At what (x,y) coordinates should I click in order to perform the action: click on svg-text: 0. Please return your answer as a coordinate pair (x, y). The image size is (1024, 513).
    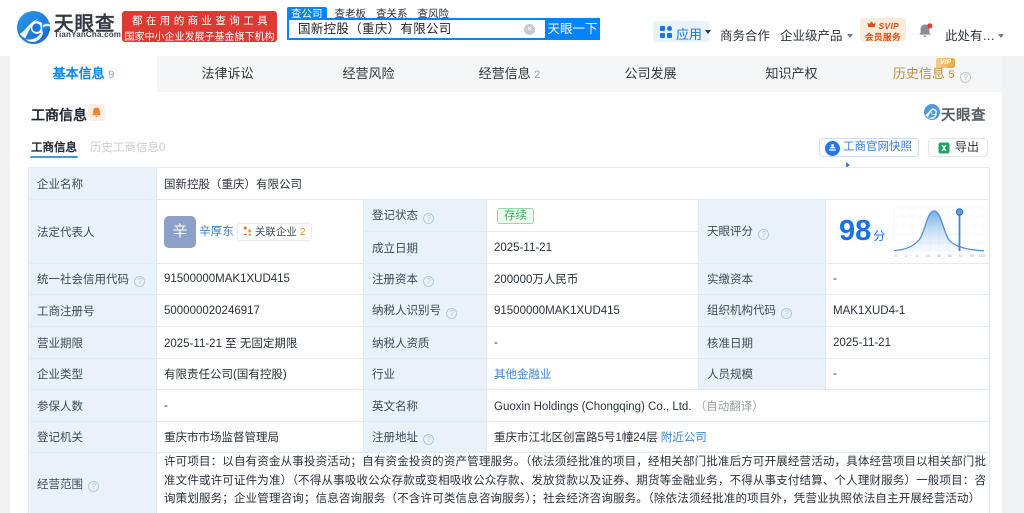
    Looking at the image, I should click on (896, 255).